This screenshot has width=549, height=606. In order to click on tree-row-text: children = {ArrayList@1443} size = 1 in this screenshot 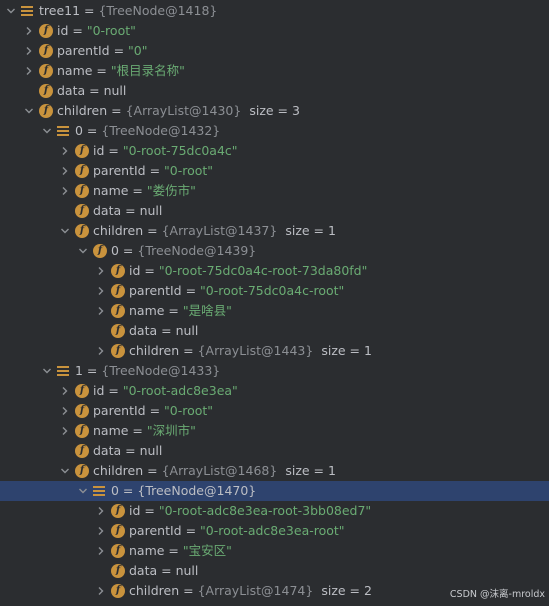, I will do `click(250, 351)`.